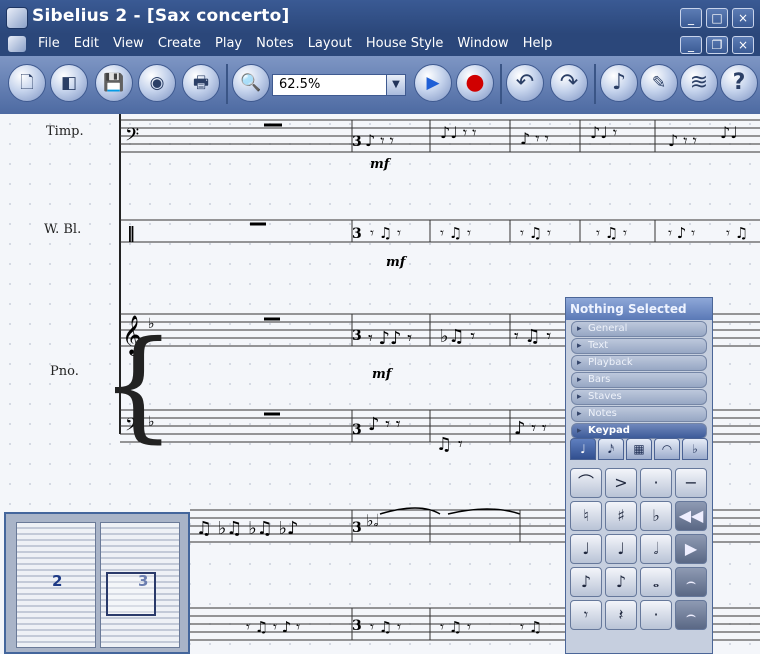 This screenshot has width=760, height=654. I want to click on play-button: ▶, so click(433, 83).